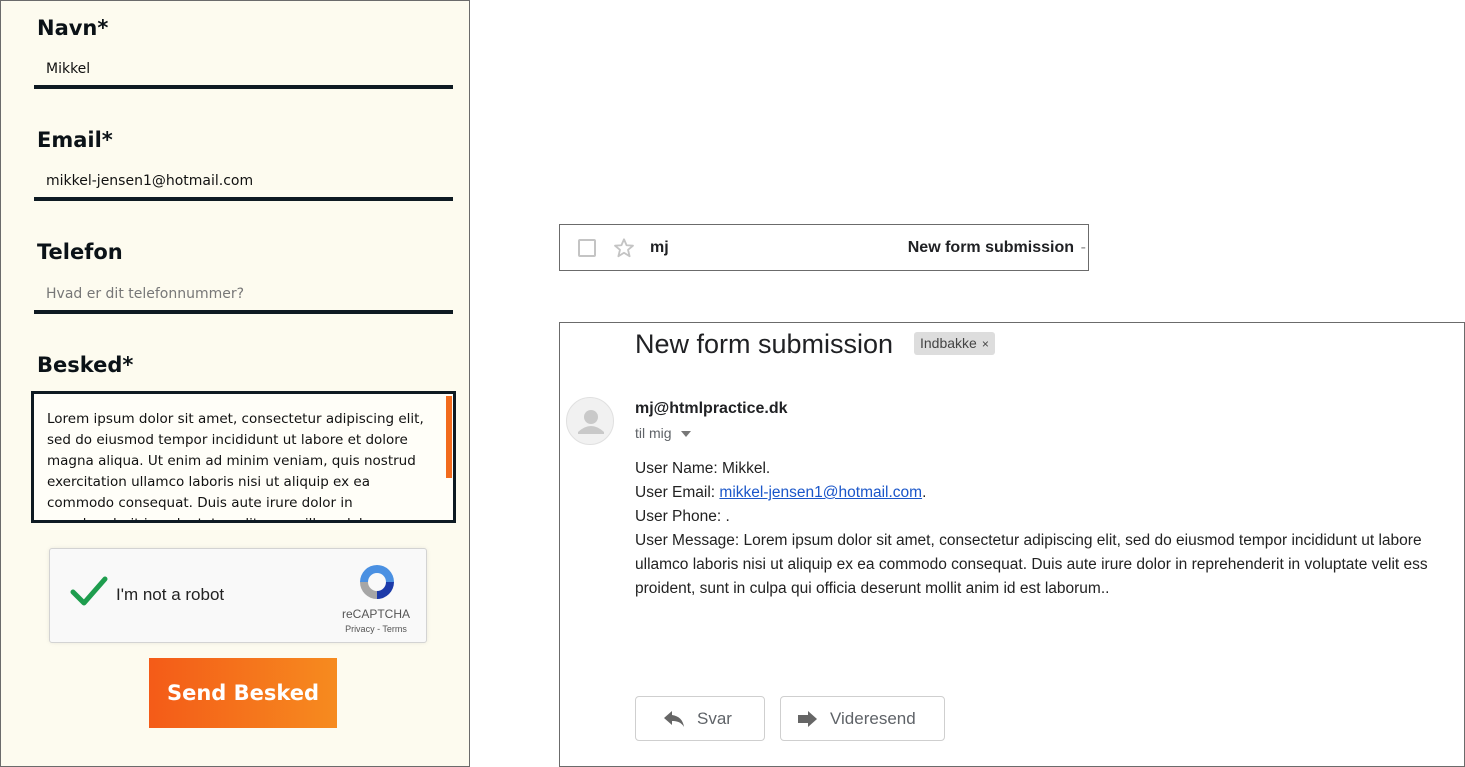 The image size is (1465, 767). Describe the element at coordinates (624, 248) in the screenshot. I see `star-icon` at that location.